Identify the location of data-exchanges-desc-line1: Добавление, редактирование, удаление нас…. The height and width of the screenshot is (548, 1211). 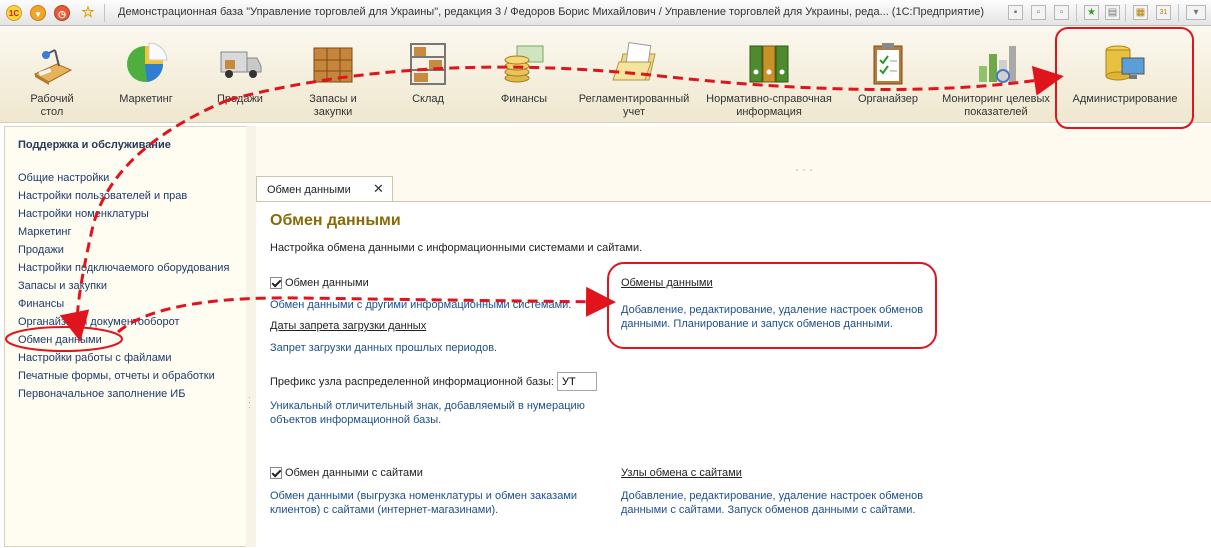
(772, 310).